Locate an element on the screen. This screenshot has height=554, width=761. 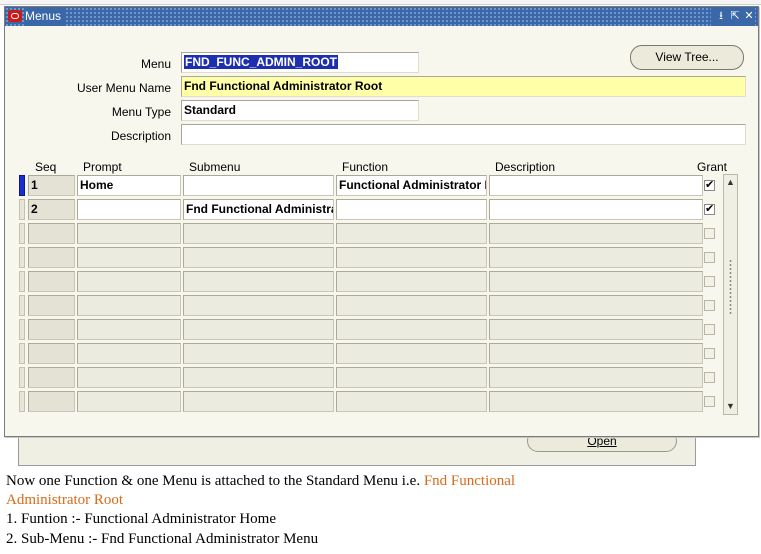
scroll-grip is located at coordinates (730, 287).